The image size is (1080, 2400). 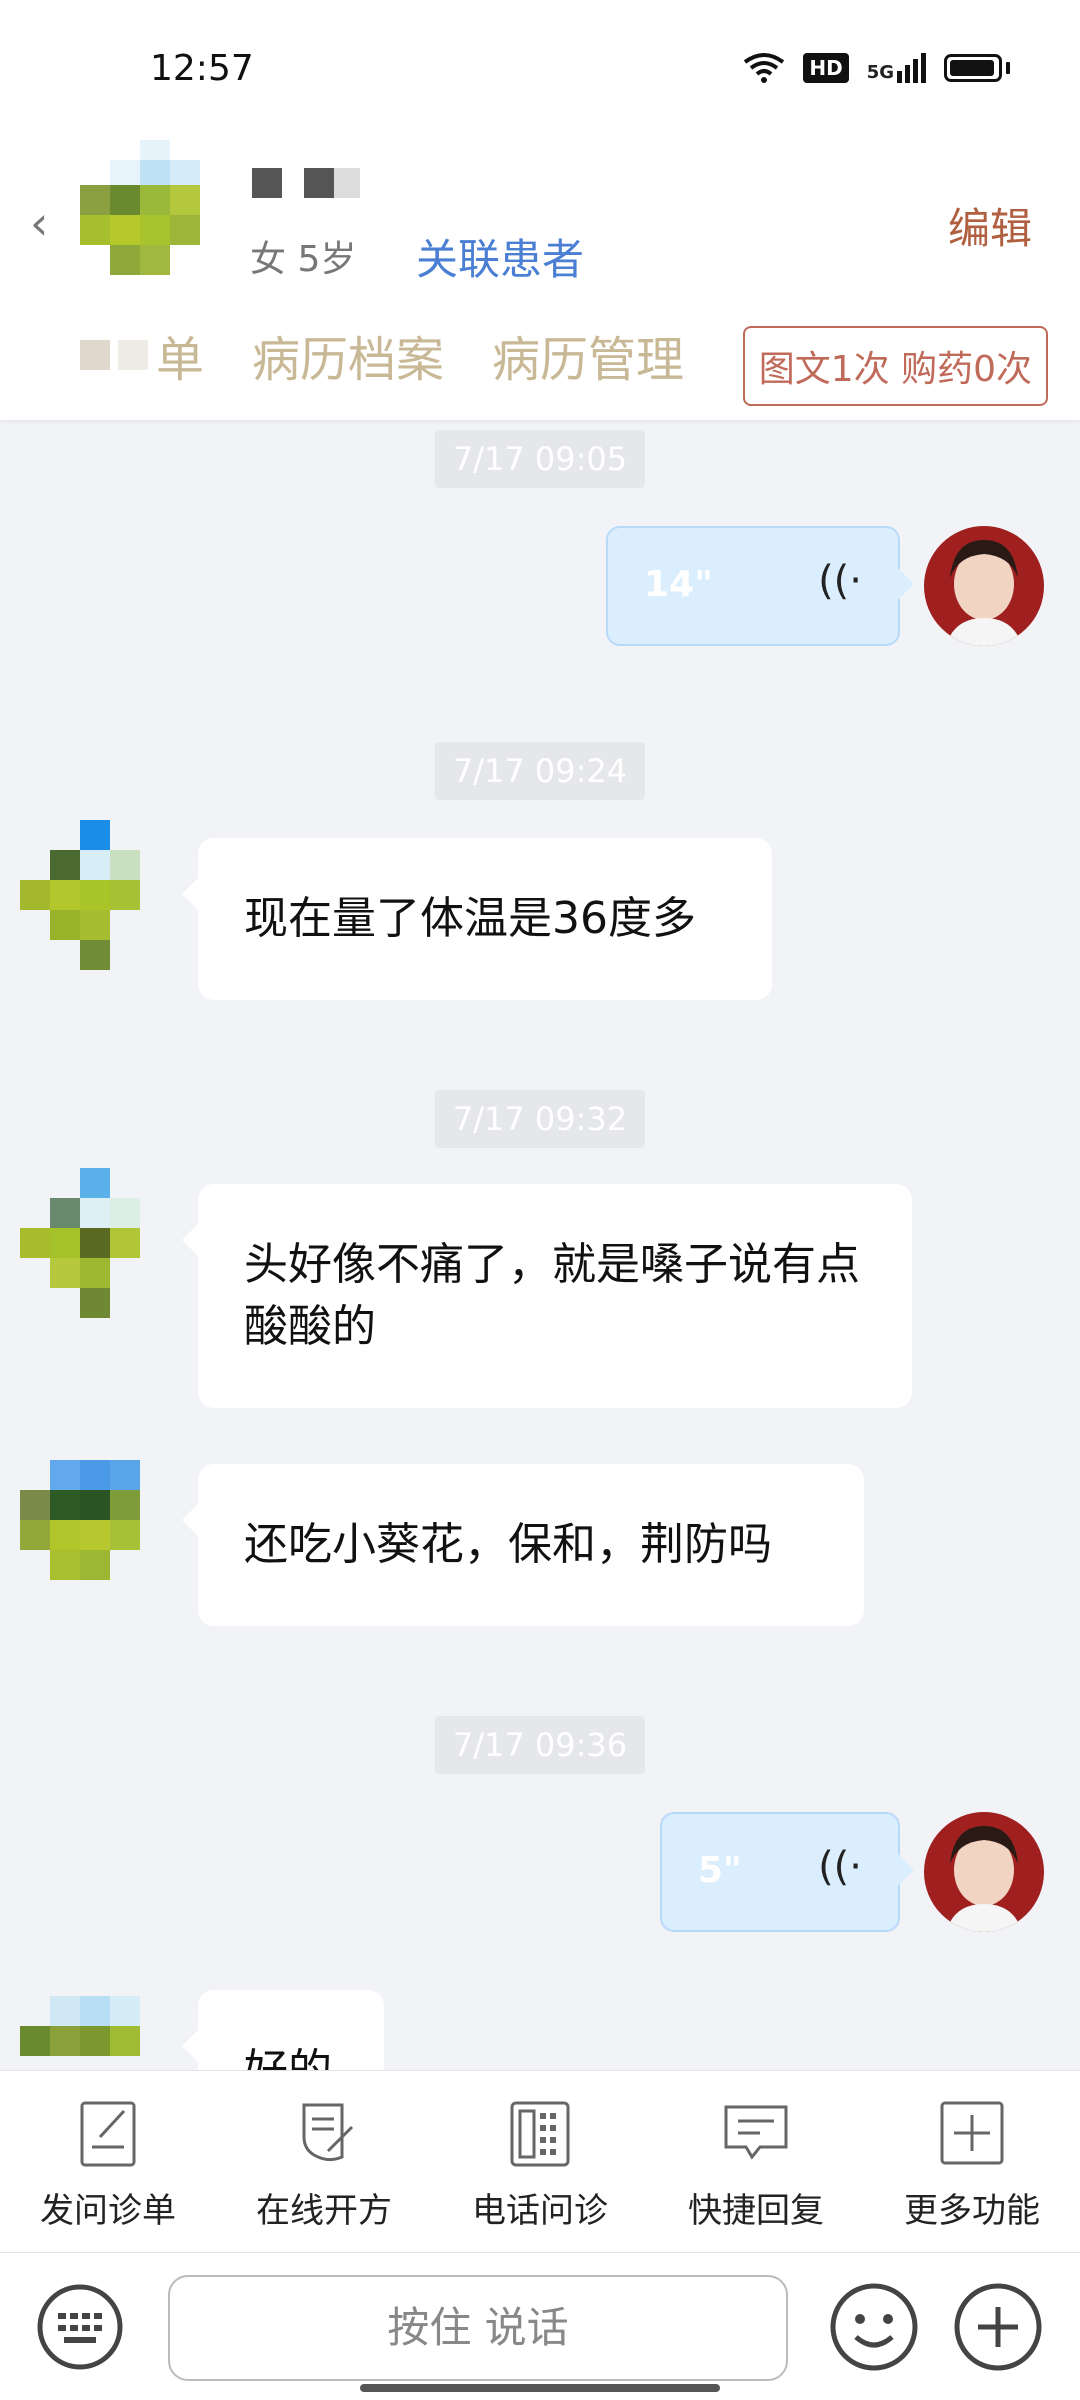 What do you see at coordinates (540, 459) in the screenshot?
I see `timestamp: 7/17 09:05` at bounding box center [540, 459].